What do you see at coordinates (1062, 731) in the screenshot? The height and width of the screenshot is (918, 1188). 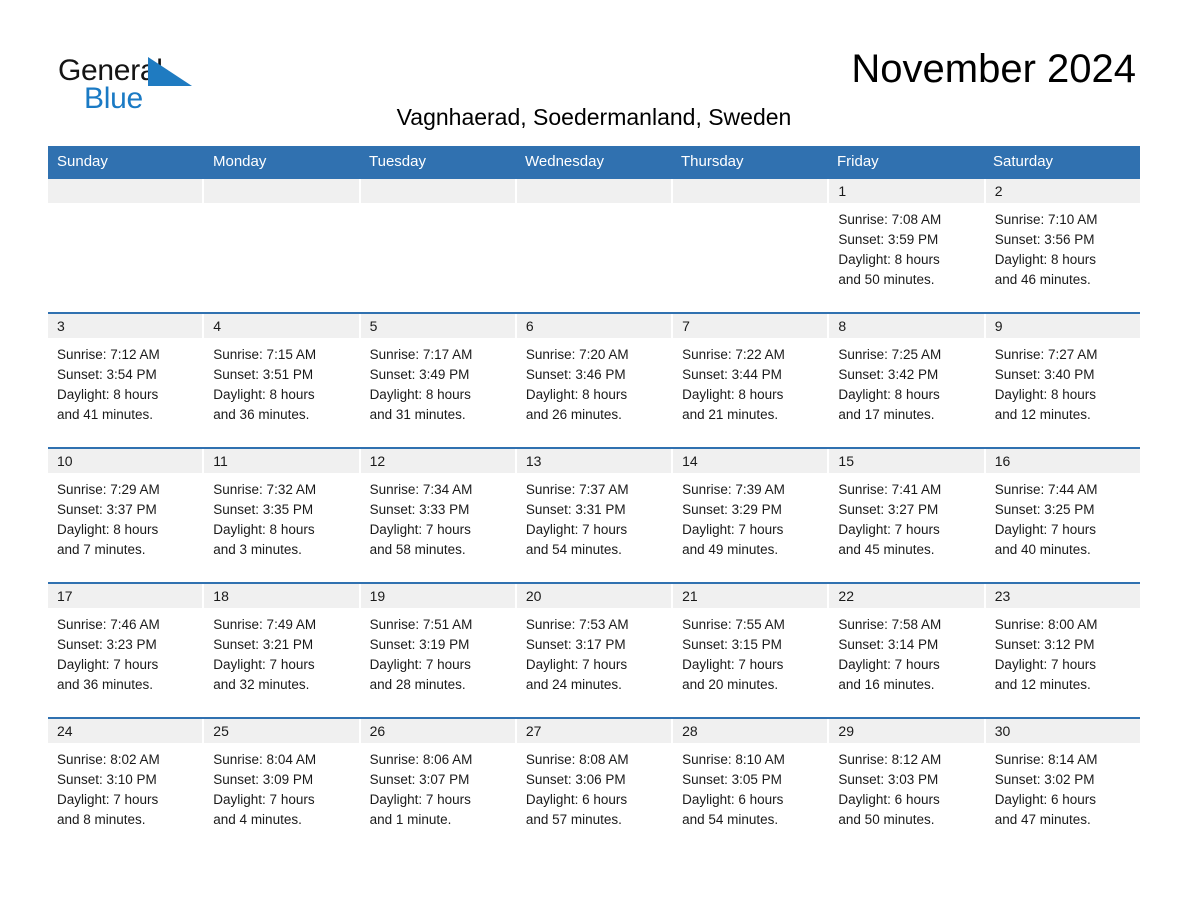 I see `day-number: 30` at bounding box center [1062, 731].